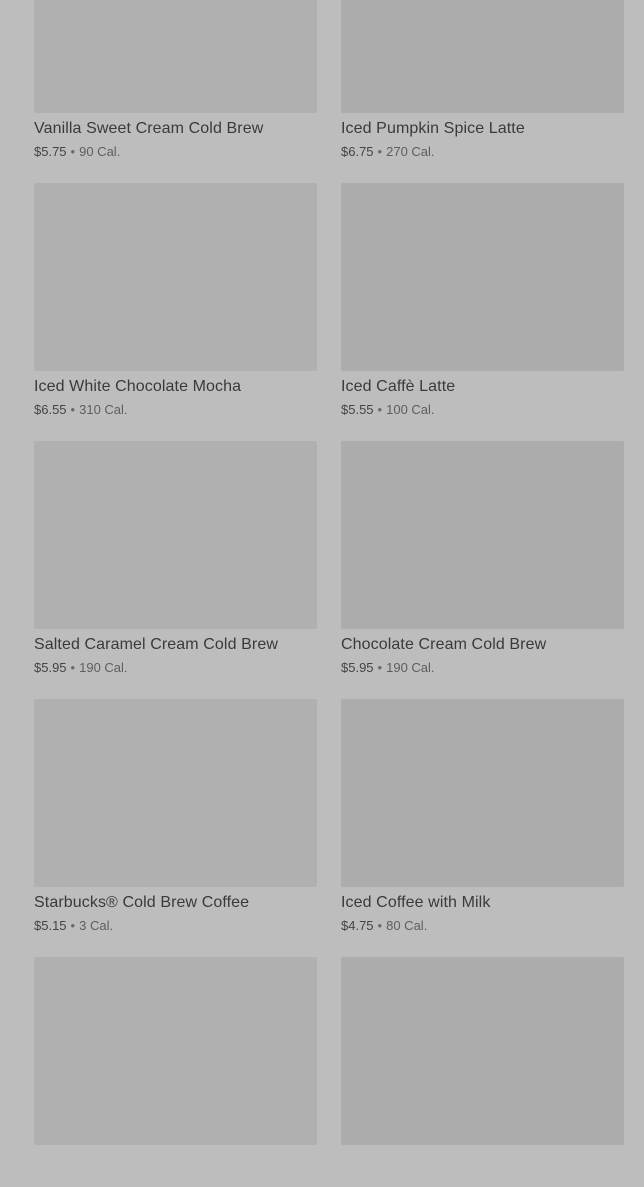  Describe the element at coordinates (137, 387) in the screenshot. I see `product-name: Iced White Chocolate Mocha` at that location.